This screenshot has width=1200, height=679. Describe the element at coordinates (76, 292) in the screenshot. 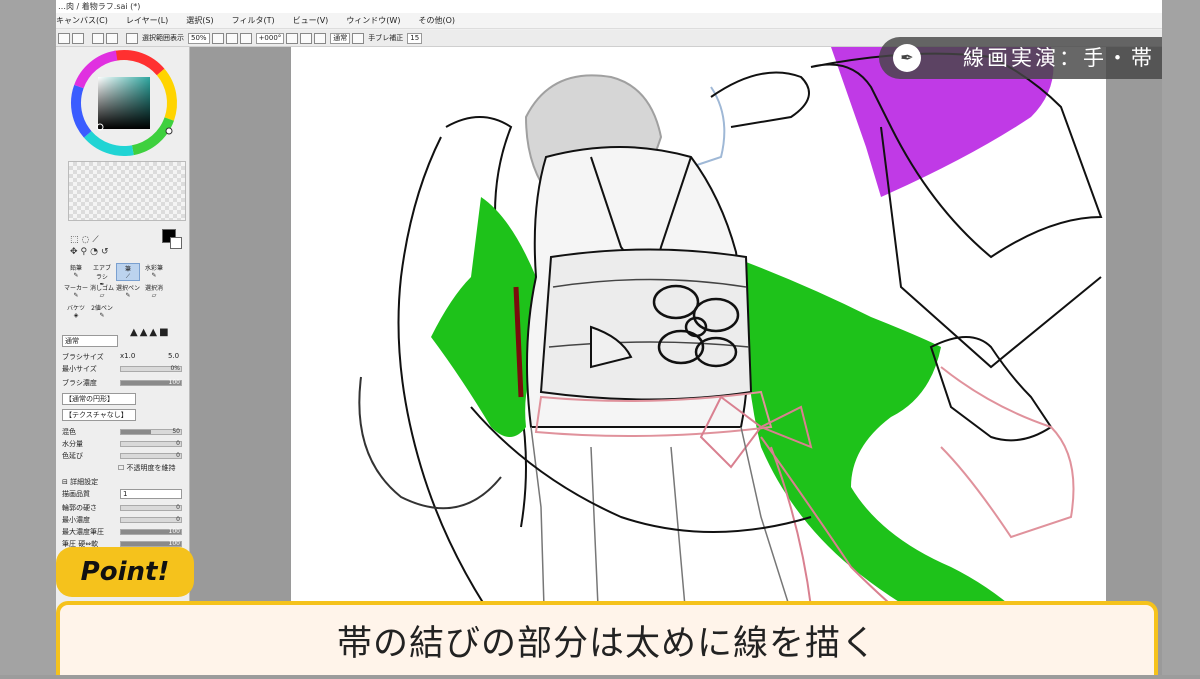

I see `tool-marker: マーカー ✎` at that location.